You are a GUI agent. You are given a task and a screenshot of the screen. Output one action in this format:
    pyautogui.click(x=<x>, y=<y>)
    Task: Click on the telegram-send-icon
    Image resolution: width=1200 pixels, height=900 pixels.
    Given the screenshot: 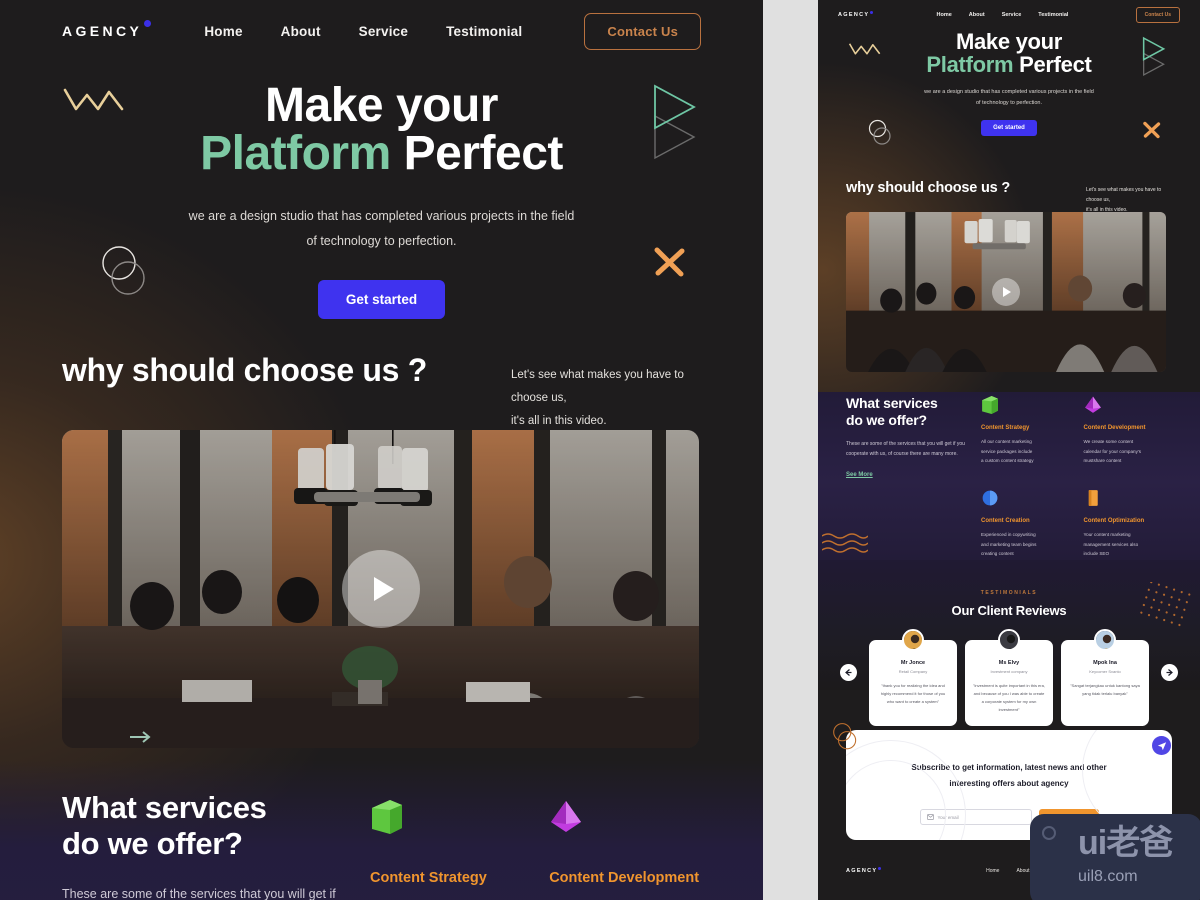 What is the action you would take?
    pyautogui.click(x=1161, y=745)
    